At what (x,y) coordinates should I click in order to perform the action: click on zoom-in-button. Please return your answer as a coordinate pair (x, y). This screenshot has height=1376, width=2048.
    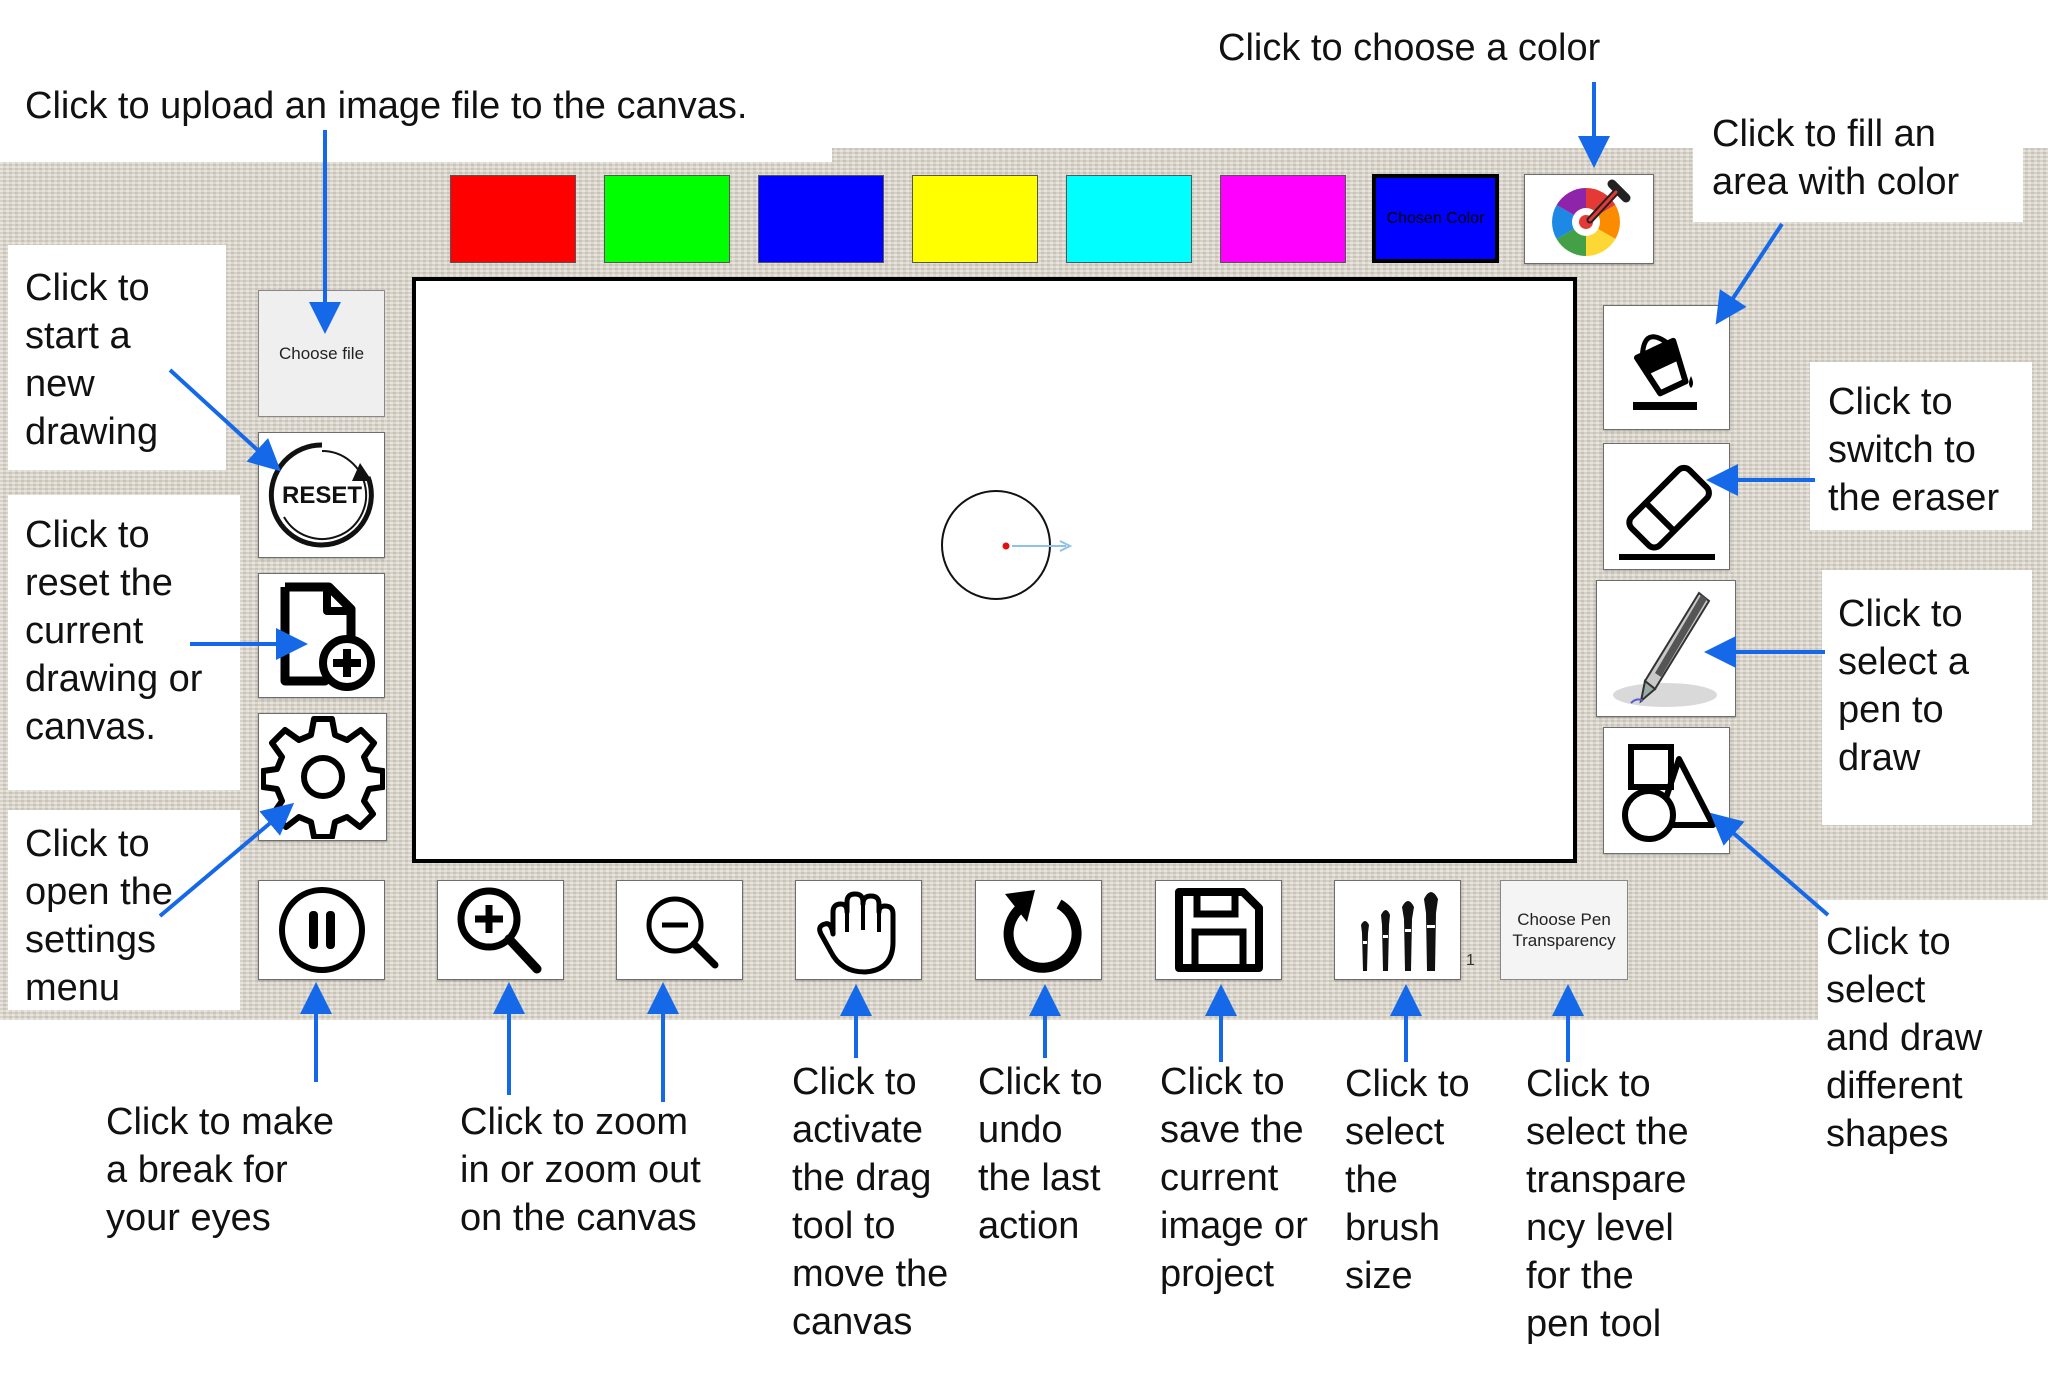
    Looking at the image, I should click on (500, 930).